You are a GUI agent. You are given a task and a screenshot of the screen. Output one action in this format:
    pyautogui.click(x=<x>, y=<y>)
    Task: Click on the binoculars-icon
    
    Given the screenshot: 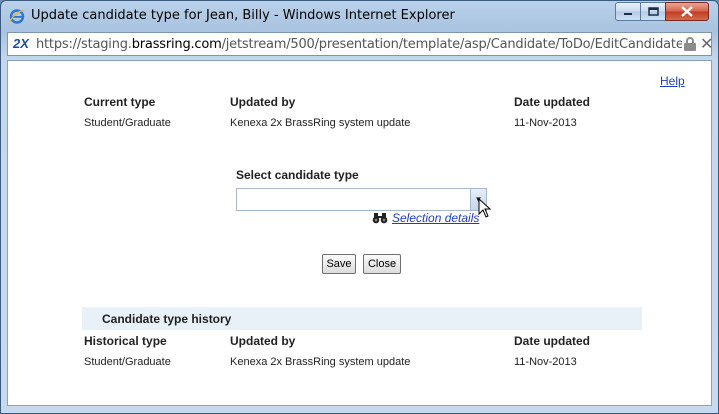 What is the action you would take?
    pyautogui.click(x=380, y=218)
    